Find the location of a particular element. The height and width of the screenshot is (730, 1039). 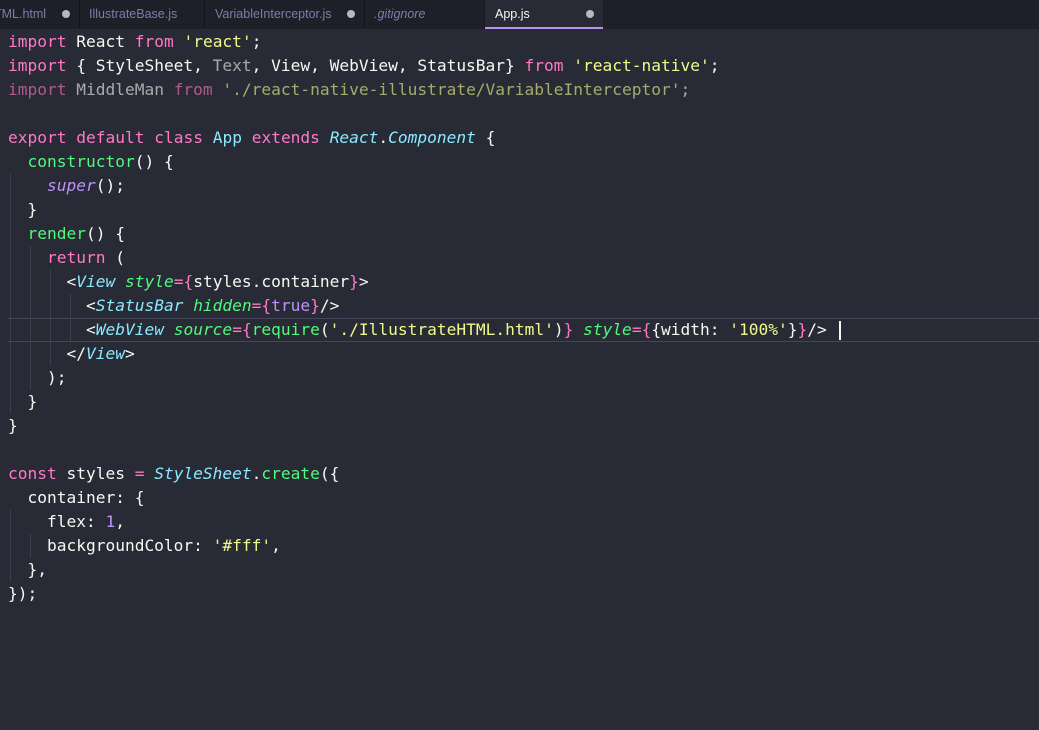

code-line-19: const styles = StyleSheet.create({ is located at coordinates (173, 474).